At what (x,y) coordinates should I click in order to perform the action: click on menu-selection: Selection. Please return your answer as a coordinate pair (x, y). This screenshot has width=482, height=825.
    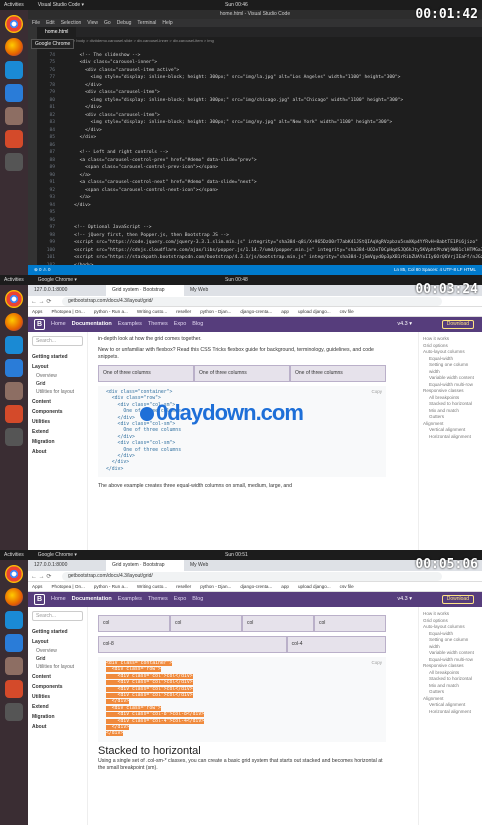
    Looking at the image, I should click on (71, 23).